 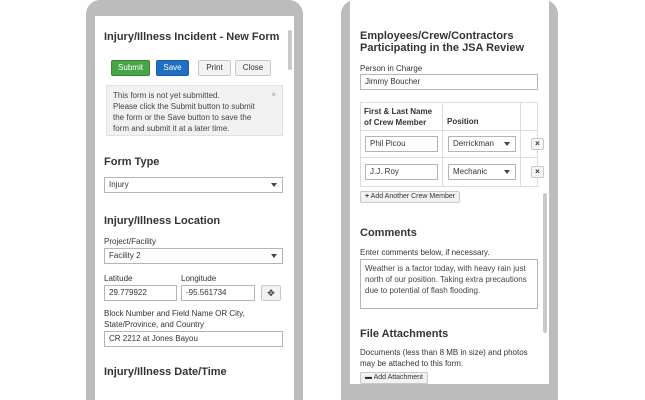 What do you see at coordinates (119, 184) in the screenshot?
I see `form-type-value: Injury` at bounding box center [119, 184].